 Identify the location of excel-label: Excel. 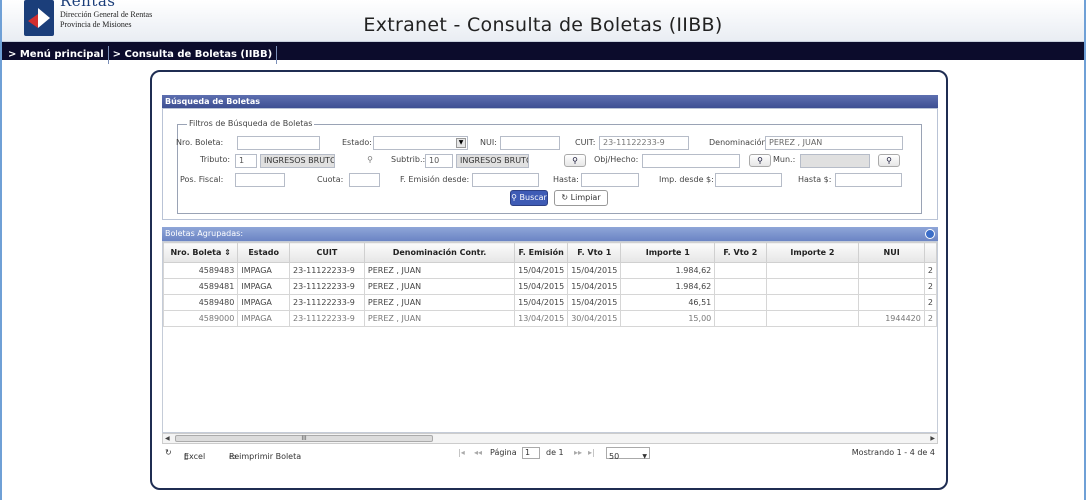
(195, 456).